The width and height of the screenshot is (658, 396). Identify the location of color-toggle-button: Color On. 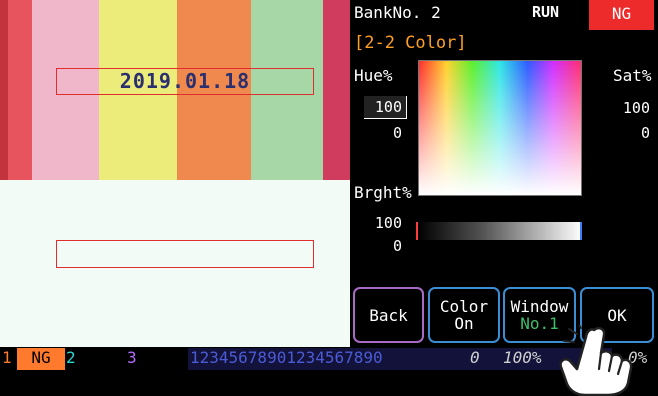
(464, 315).